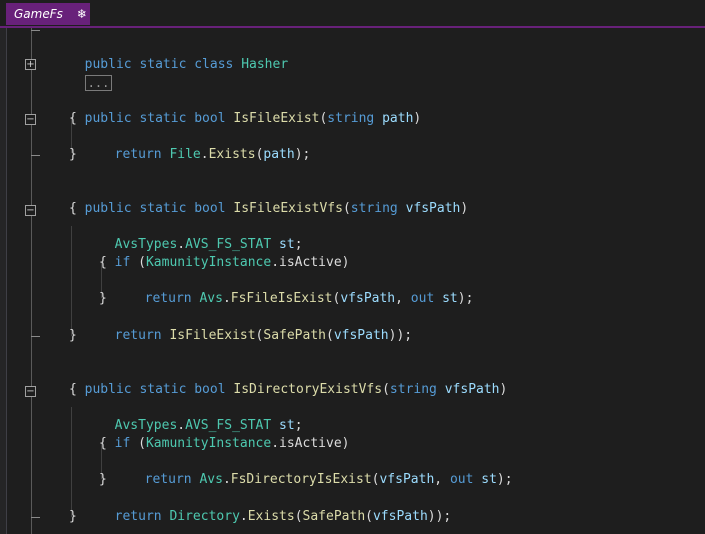 The height and width of the screenshot is (534, 705). I want to click on tab-gamefs: GameFs ❄, so click(48, 14).